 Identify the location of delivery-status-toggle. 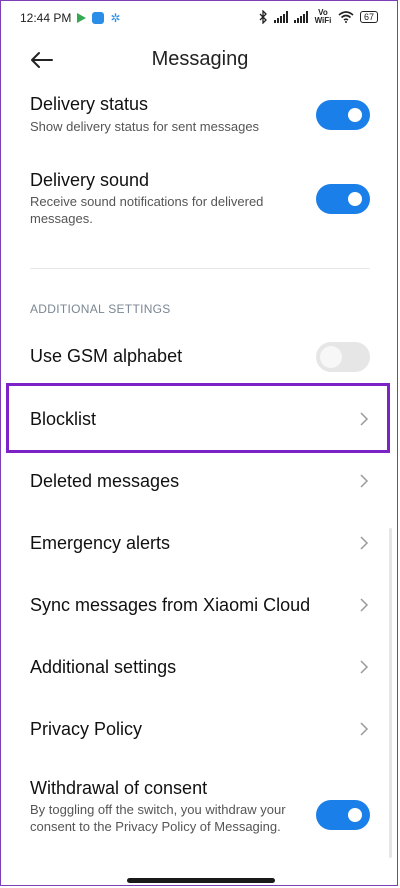
(343, 115).